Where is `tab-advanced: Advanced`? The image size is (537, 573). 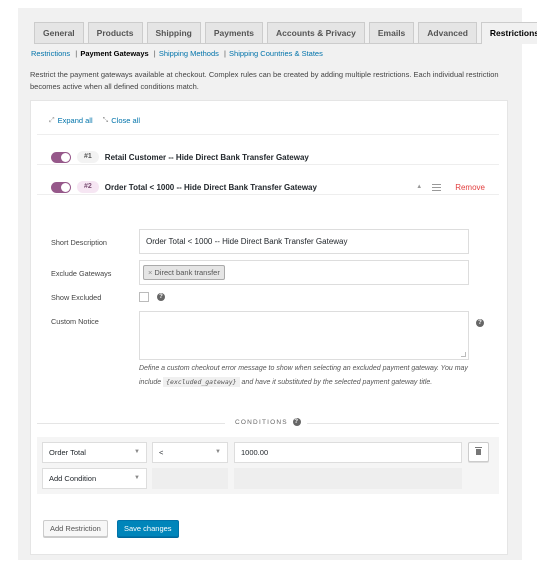 tab-advanced: Advanced is located at coordinates (447, 32).